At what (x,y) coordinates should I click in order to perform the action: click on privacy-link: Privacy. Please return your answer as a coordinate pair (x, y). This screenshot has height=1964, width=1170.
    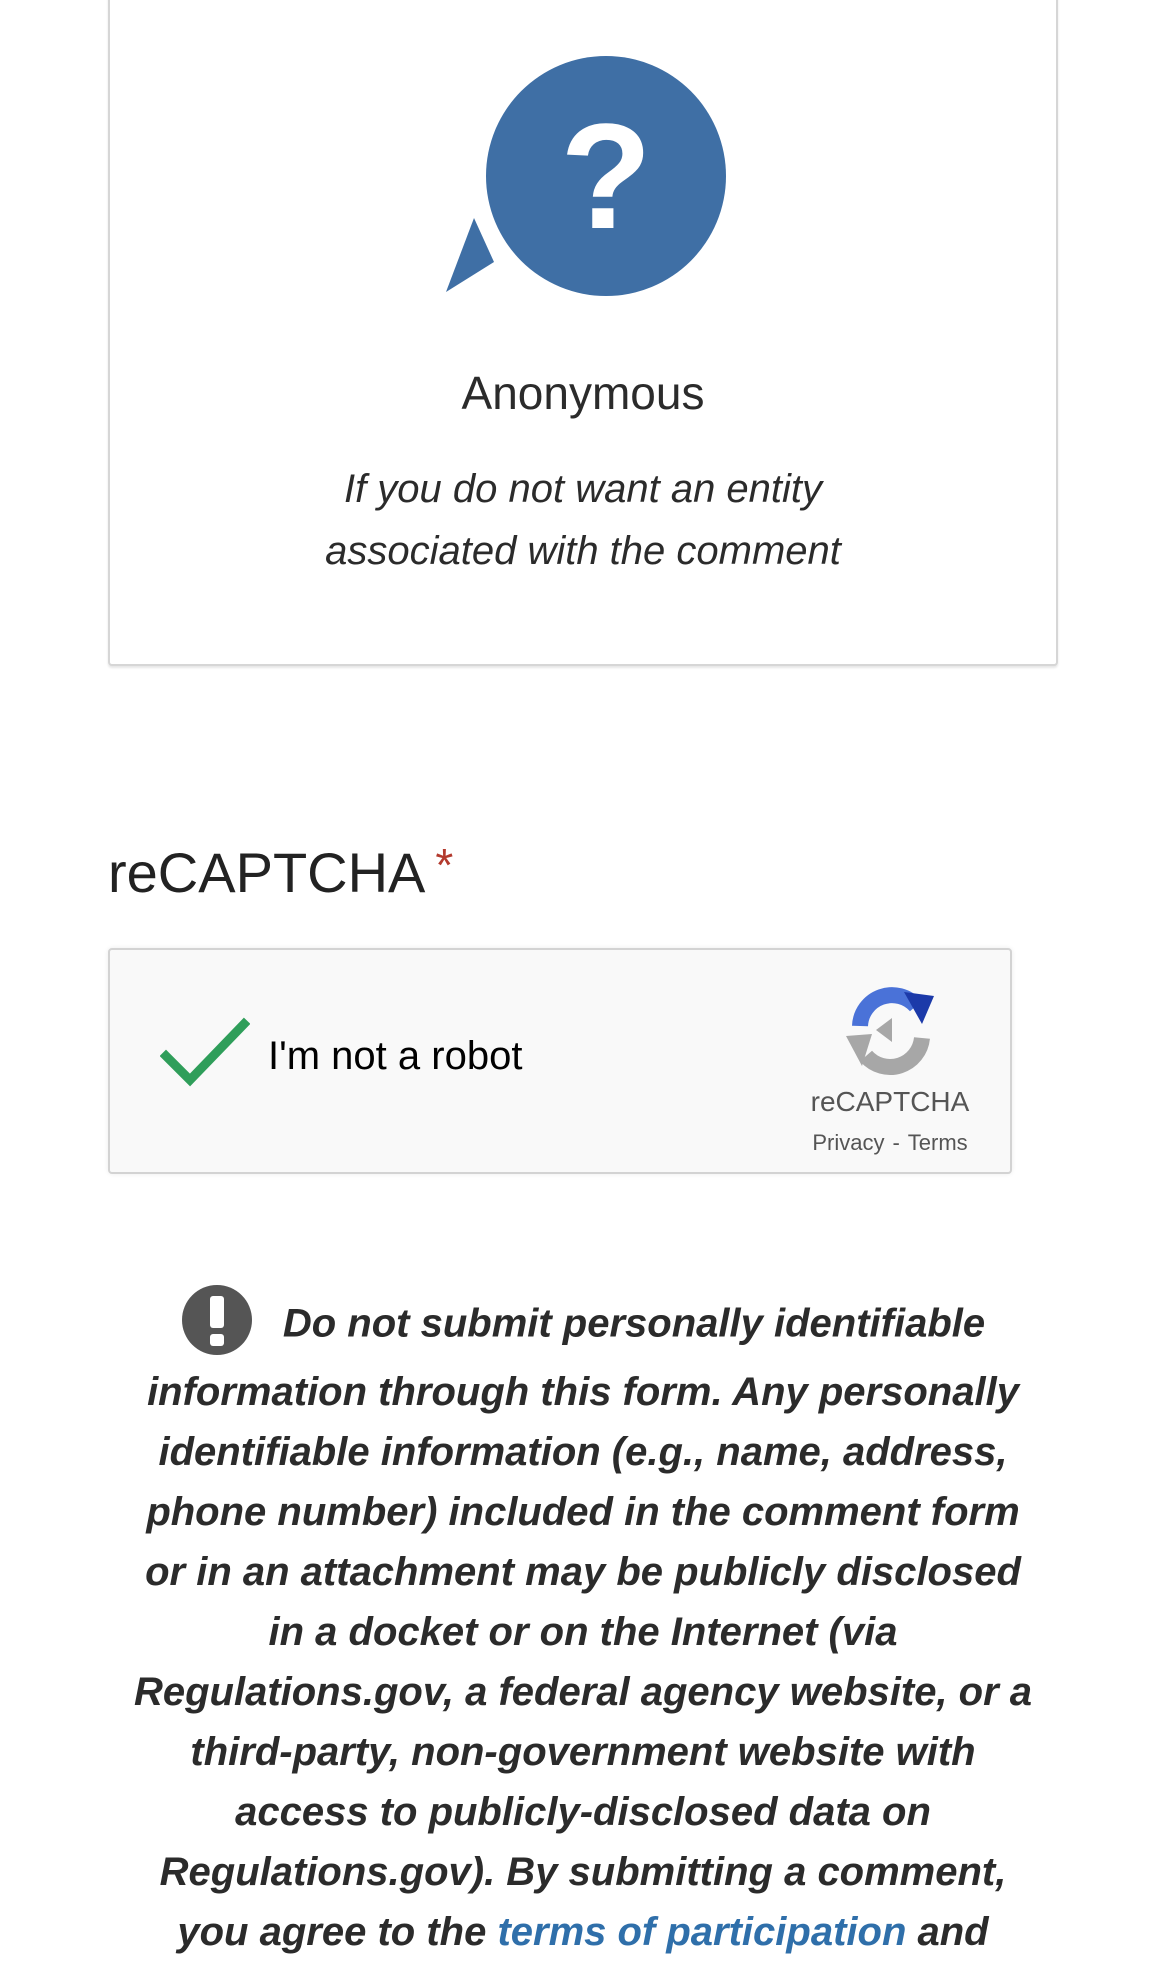
    Looking at the image, I should click on (848, 1142).